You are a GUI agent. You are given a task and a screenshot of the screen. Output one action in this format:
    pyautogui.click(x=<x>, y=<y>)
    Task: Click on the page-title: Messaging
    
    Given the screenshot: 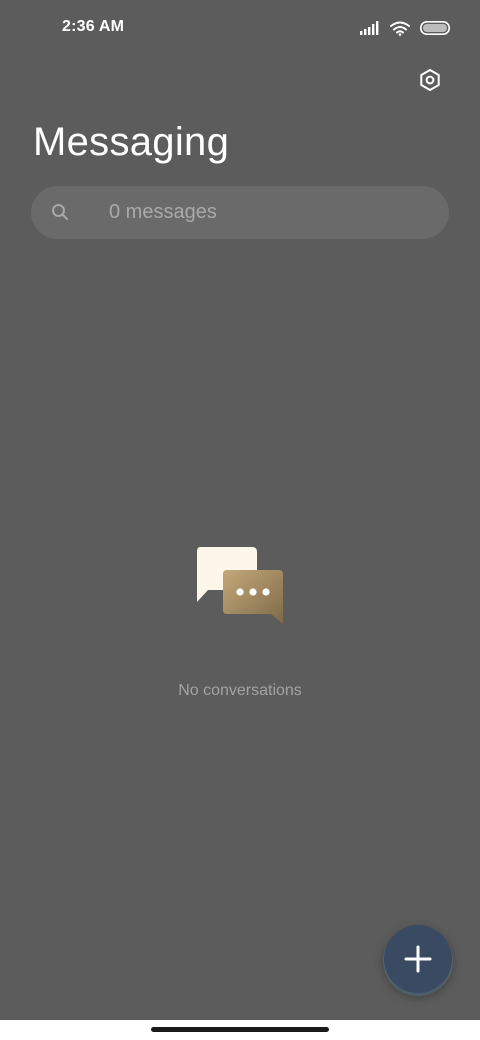 What is the action you would take?
    pyautogui.click(x=131, y=142)
    